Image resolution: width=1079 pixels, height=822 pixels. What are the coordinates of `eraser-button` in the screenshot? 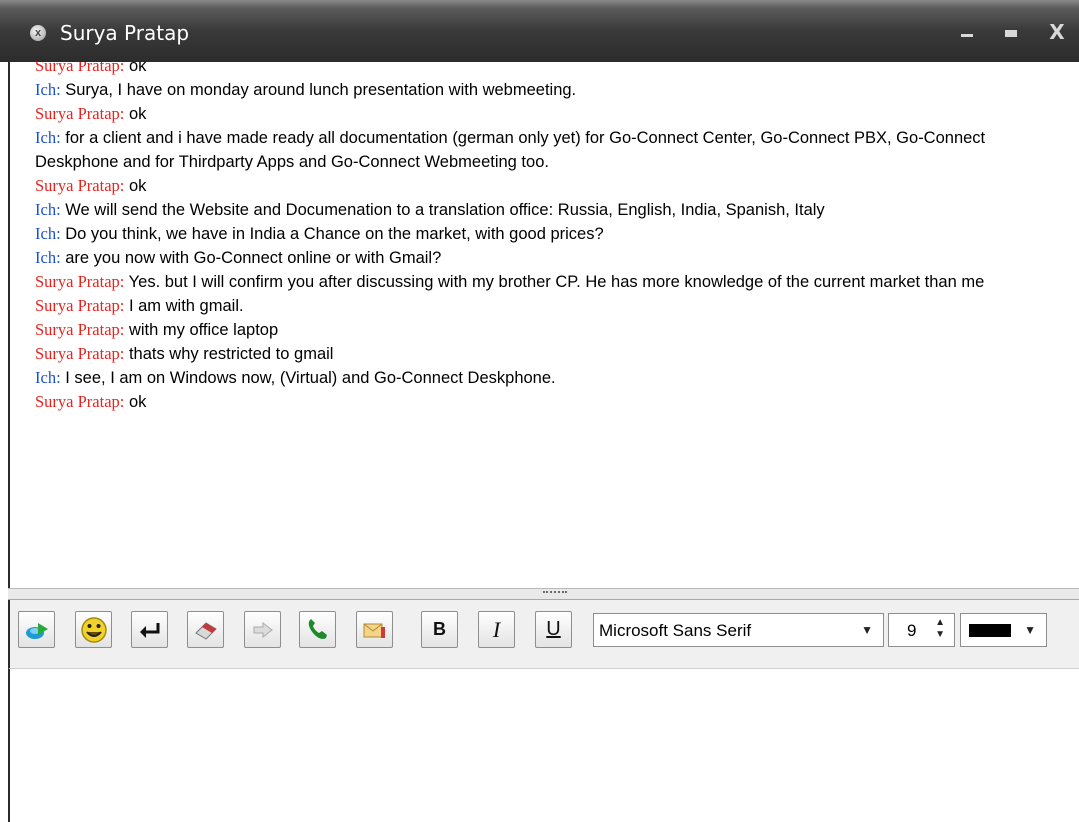 It's located at (205, 629).